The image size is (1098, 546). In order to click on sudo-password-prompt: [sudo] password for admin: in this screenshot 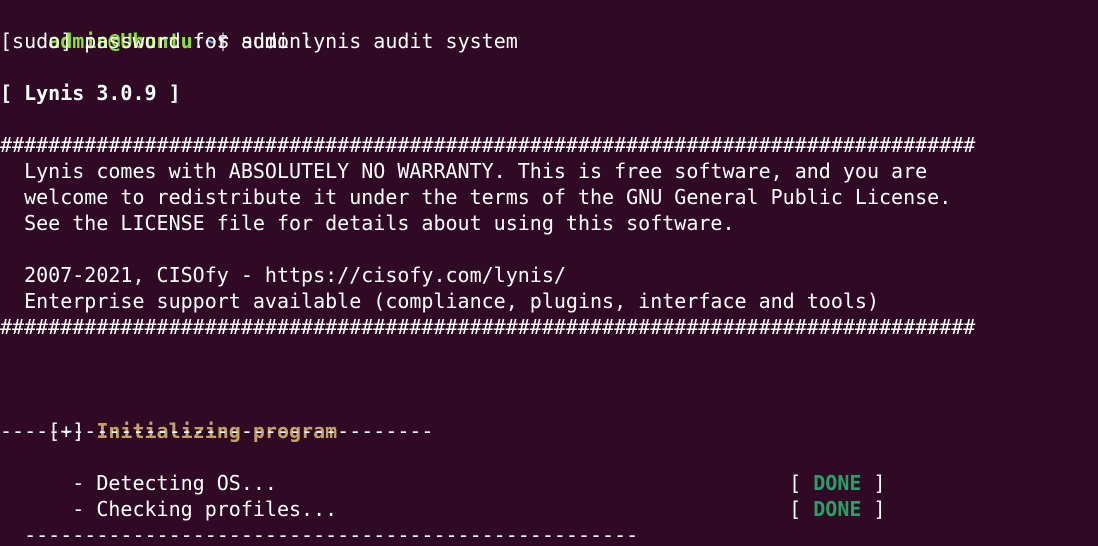, I will do `click(157, 41)`.